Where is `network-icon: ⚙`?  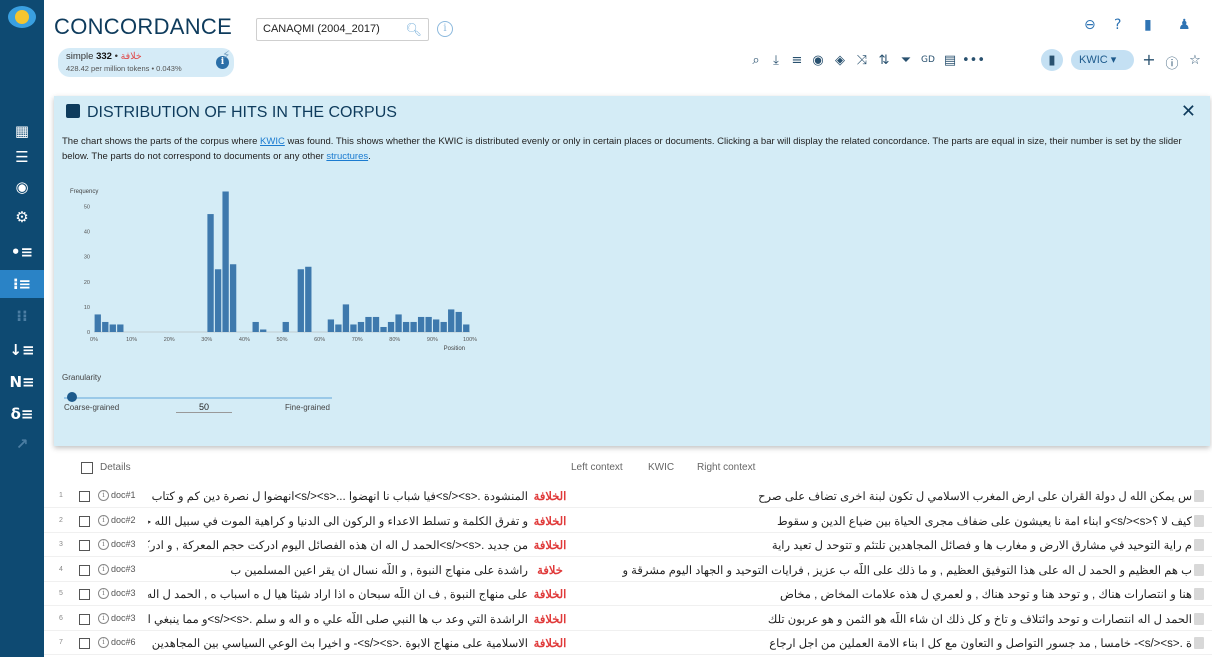 network-icon: ⚙ is located at coordinates (22, 217).